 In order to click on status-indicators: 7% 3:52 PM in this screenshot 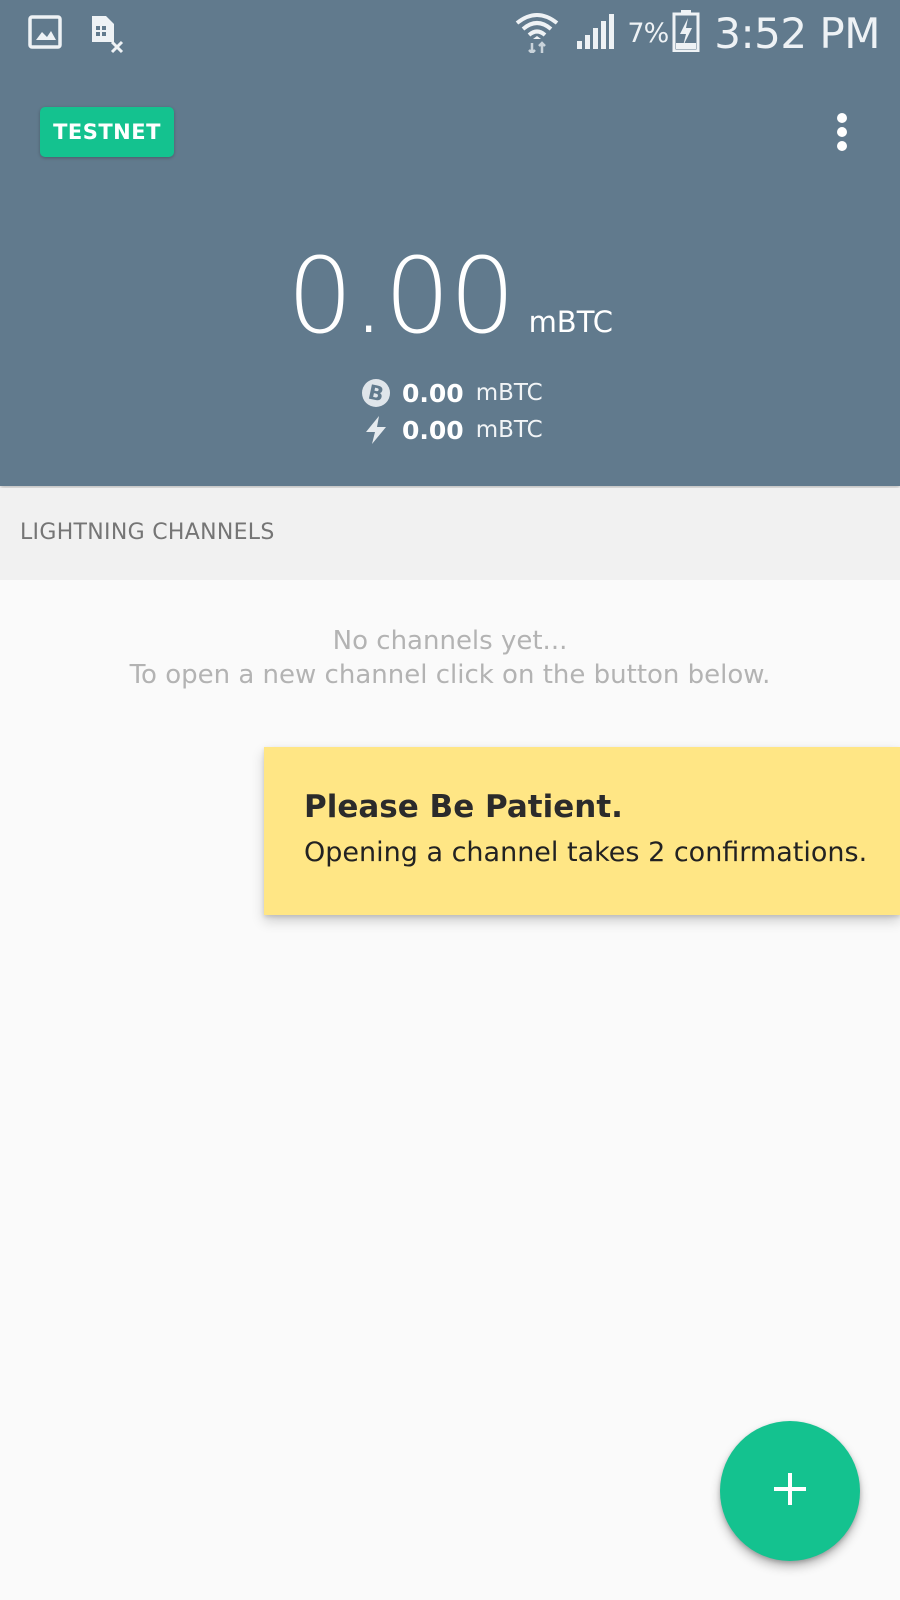, I will do `click(692, 33)`.